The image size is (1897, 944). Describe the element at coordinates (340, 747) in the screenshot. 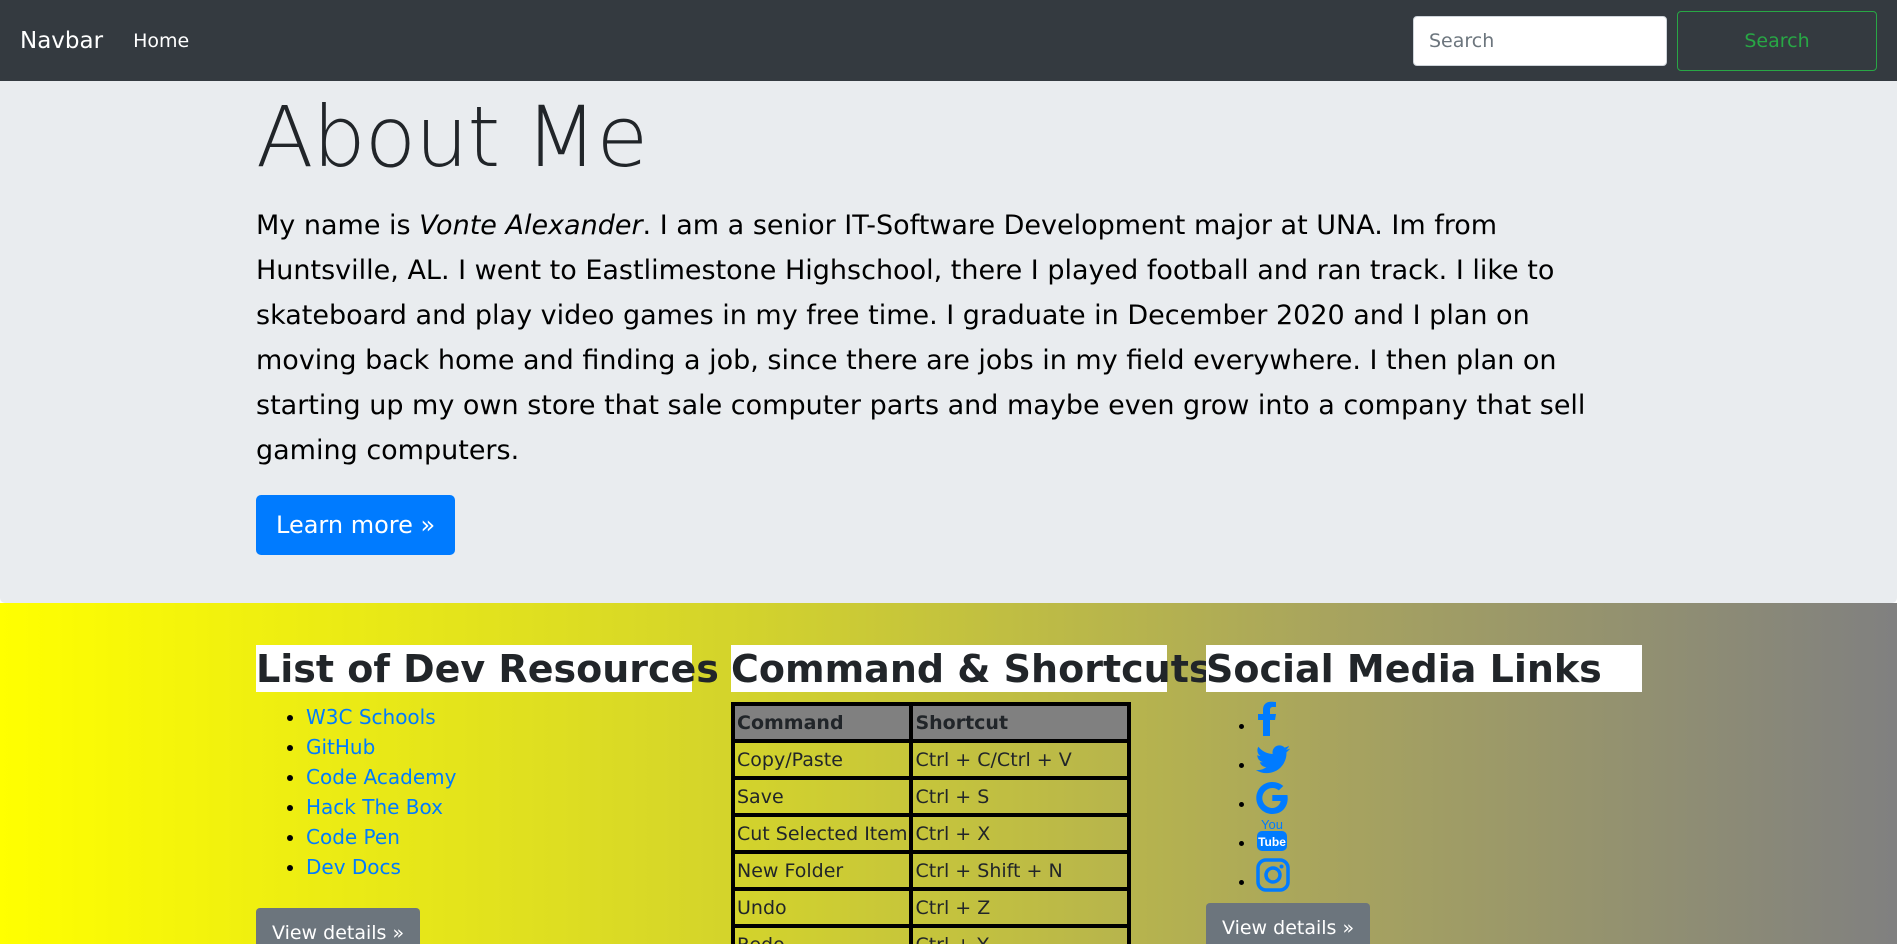

I see `resource-link-github: GitHub` at that location.